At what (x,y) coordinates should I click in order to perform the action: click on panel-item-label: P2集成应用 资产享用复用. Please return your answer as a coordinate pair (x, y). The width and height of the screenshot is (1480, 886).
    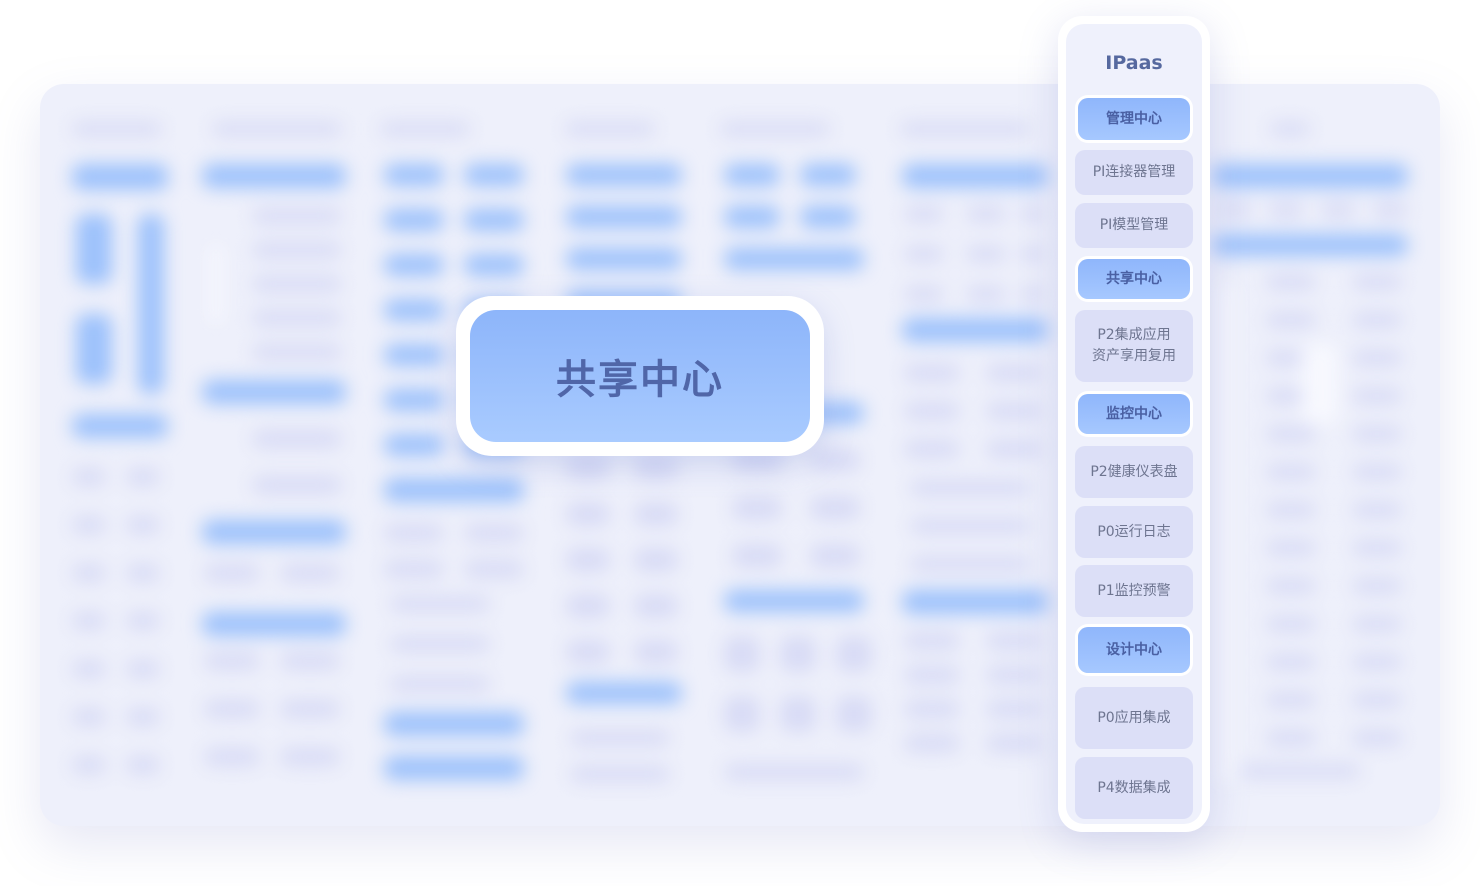
    Looking at the image, I should click on (1134, 345).